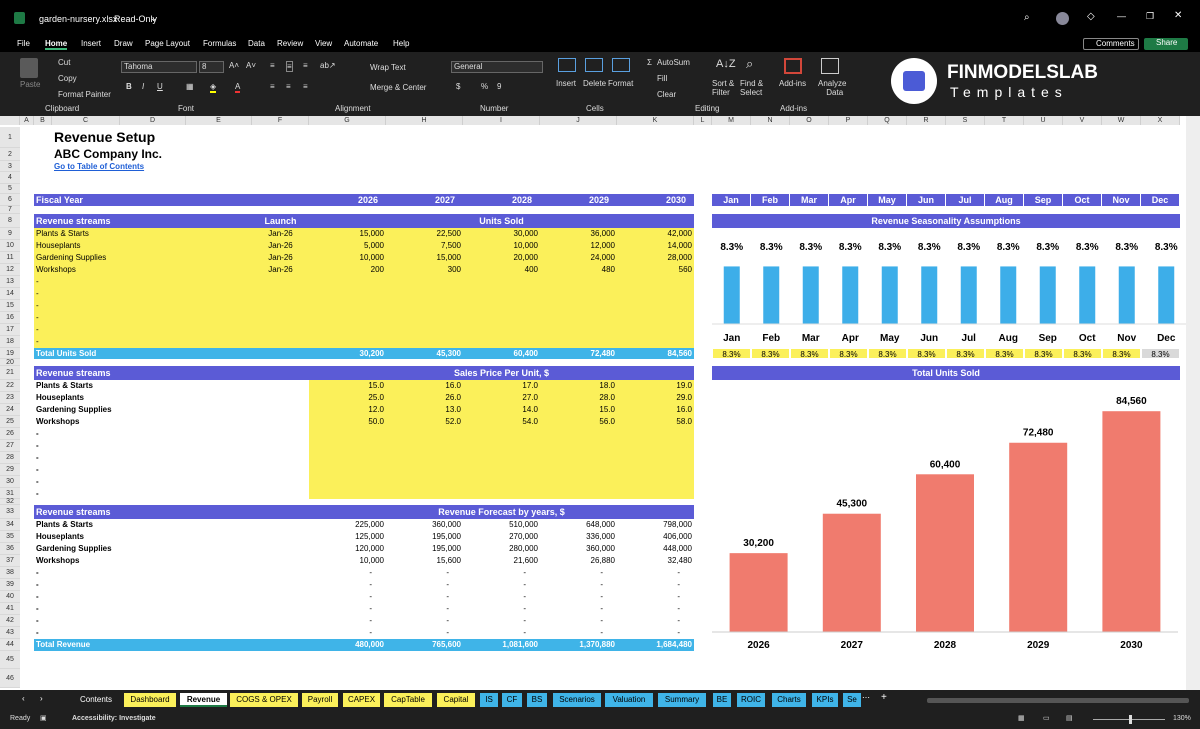 This screenshot has height=729, width=1200. I want to click on revenue-value: 360,000, so click(578, 549).